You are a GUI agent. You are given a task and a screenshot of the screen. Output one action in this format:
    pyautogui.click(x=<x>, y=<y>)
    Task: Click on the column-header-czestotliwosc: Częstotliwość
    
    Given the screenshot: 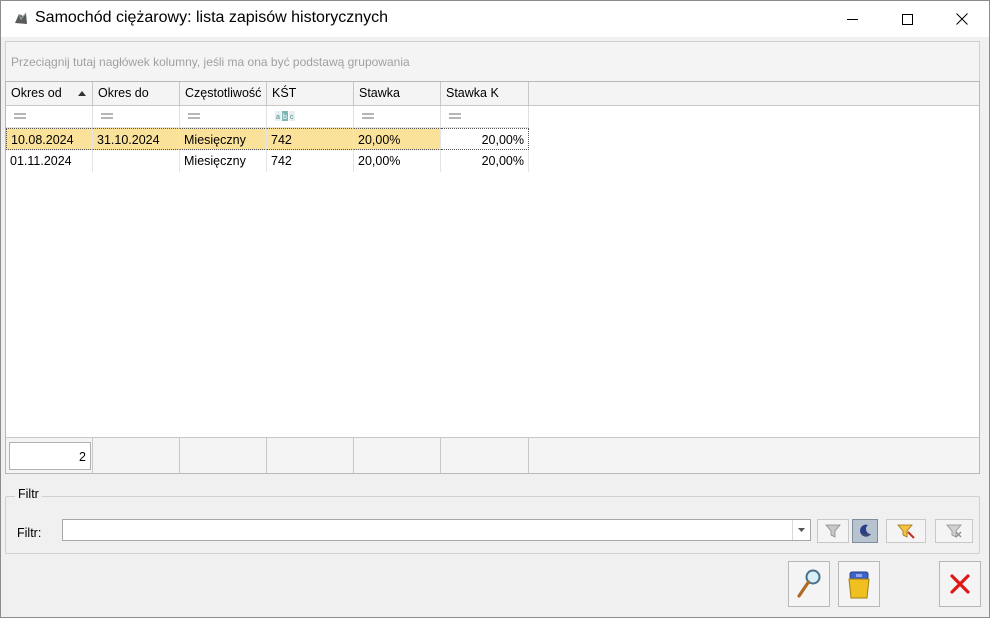 What is the action you would take?
    pyautogui.click(x=223, y=93)
    